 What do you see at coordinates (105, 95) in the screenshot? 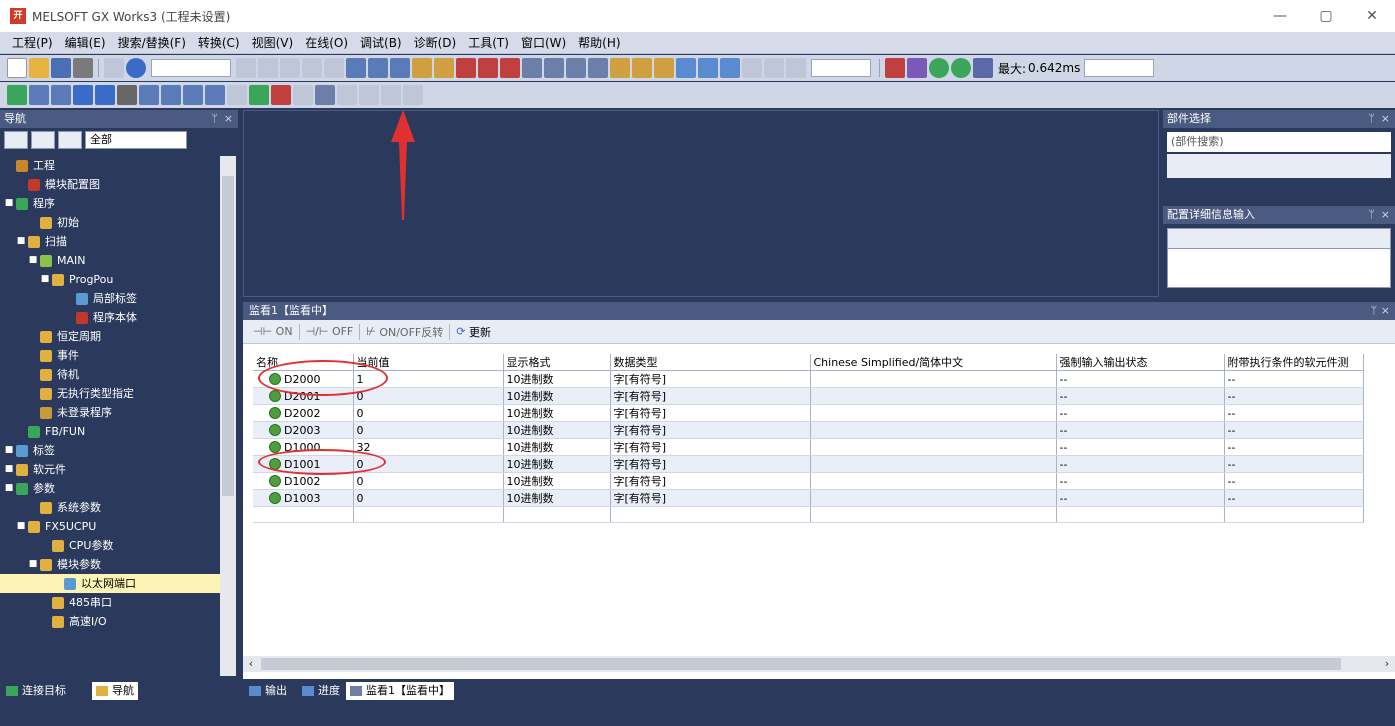
I see `window-cascade-icon` at bounding box center [105, 95].